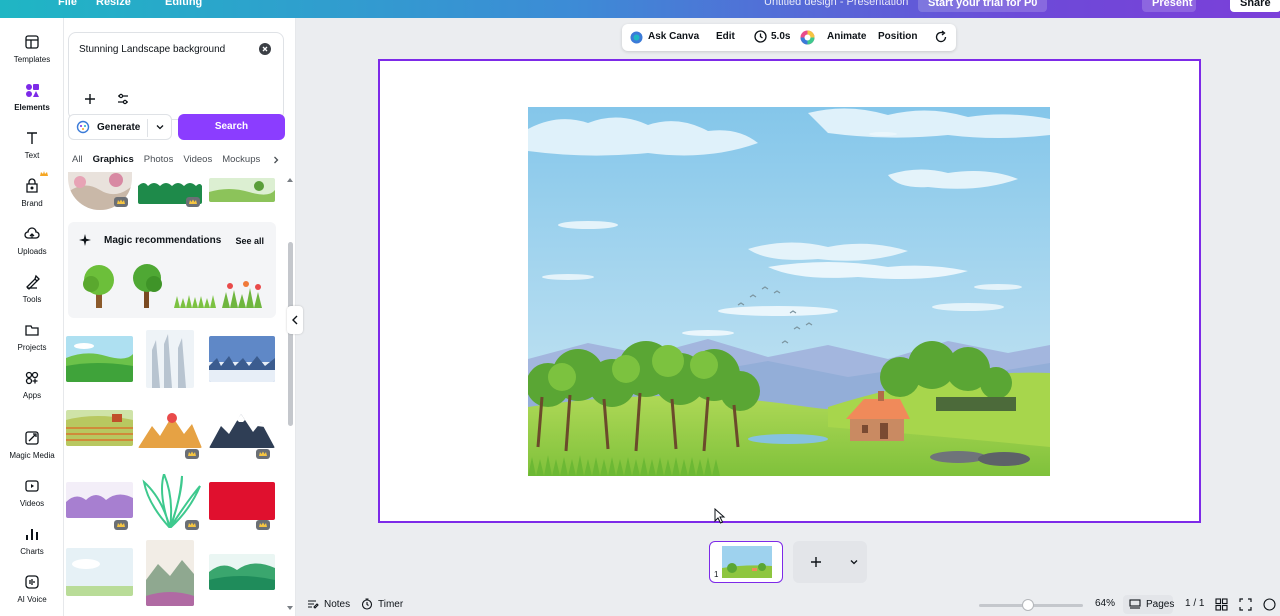  I want to click on pages-toggle: Pages, so click(1151, 604).